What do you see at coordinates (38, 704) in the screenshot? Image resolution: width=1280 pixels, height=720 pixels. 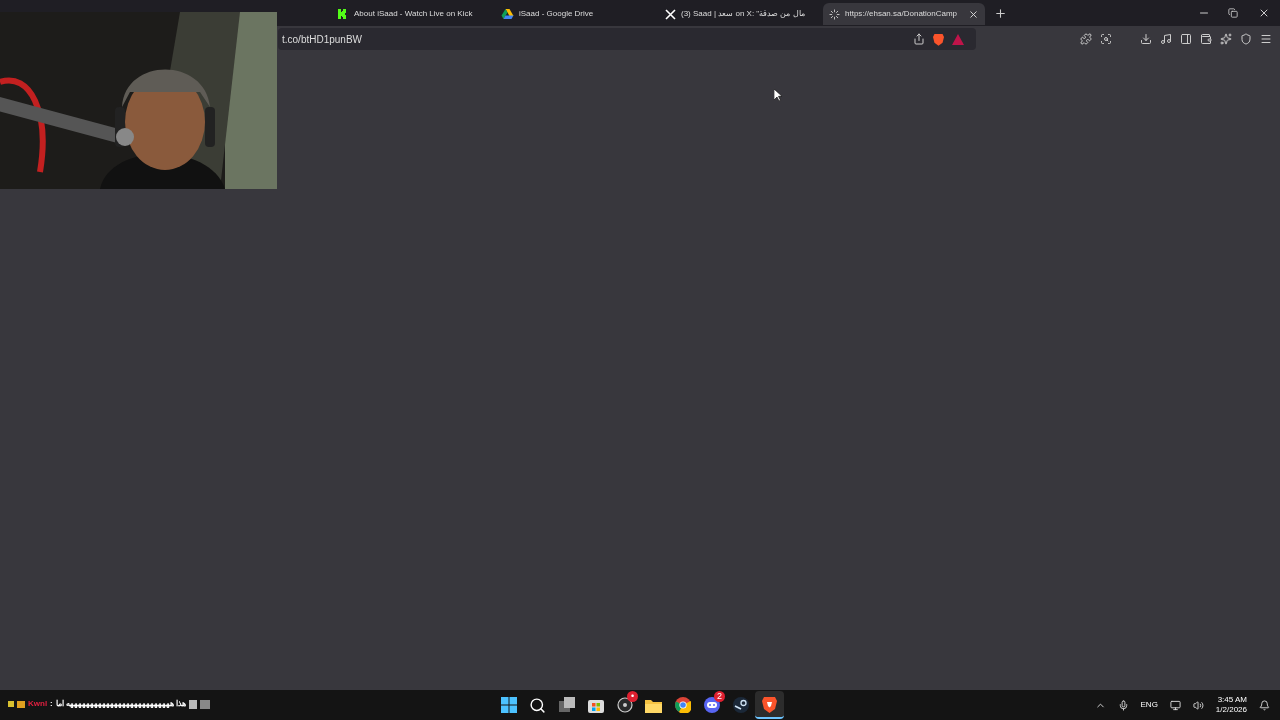 I see `chat-username: Kwnl` at bounding box center [38, 704].